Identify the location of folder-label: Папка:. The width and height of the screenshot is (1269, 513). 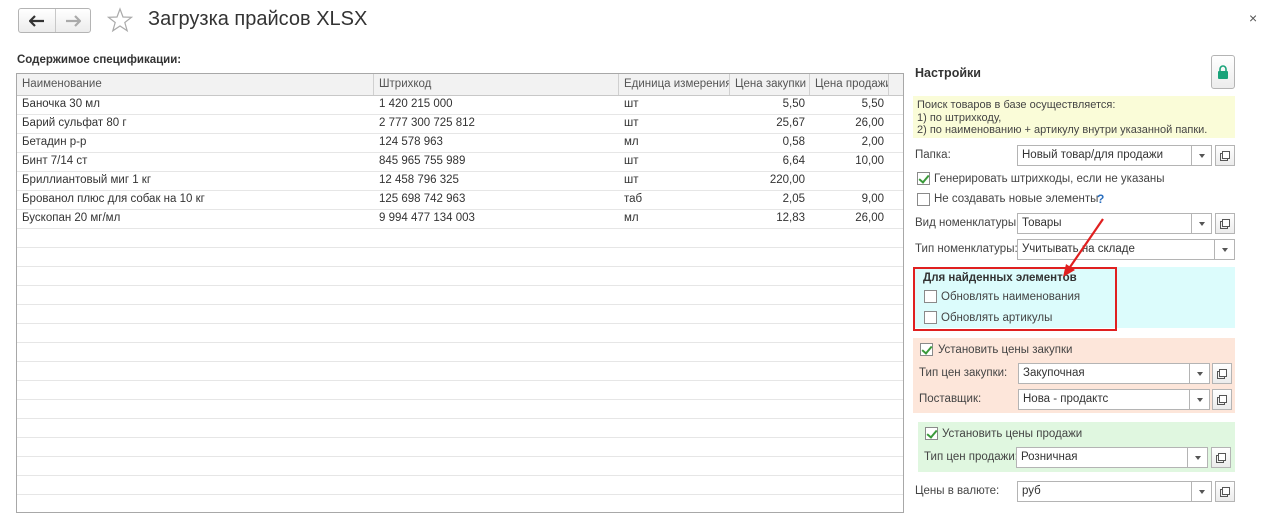
(933, 155).